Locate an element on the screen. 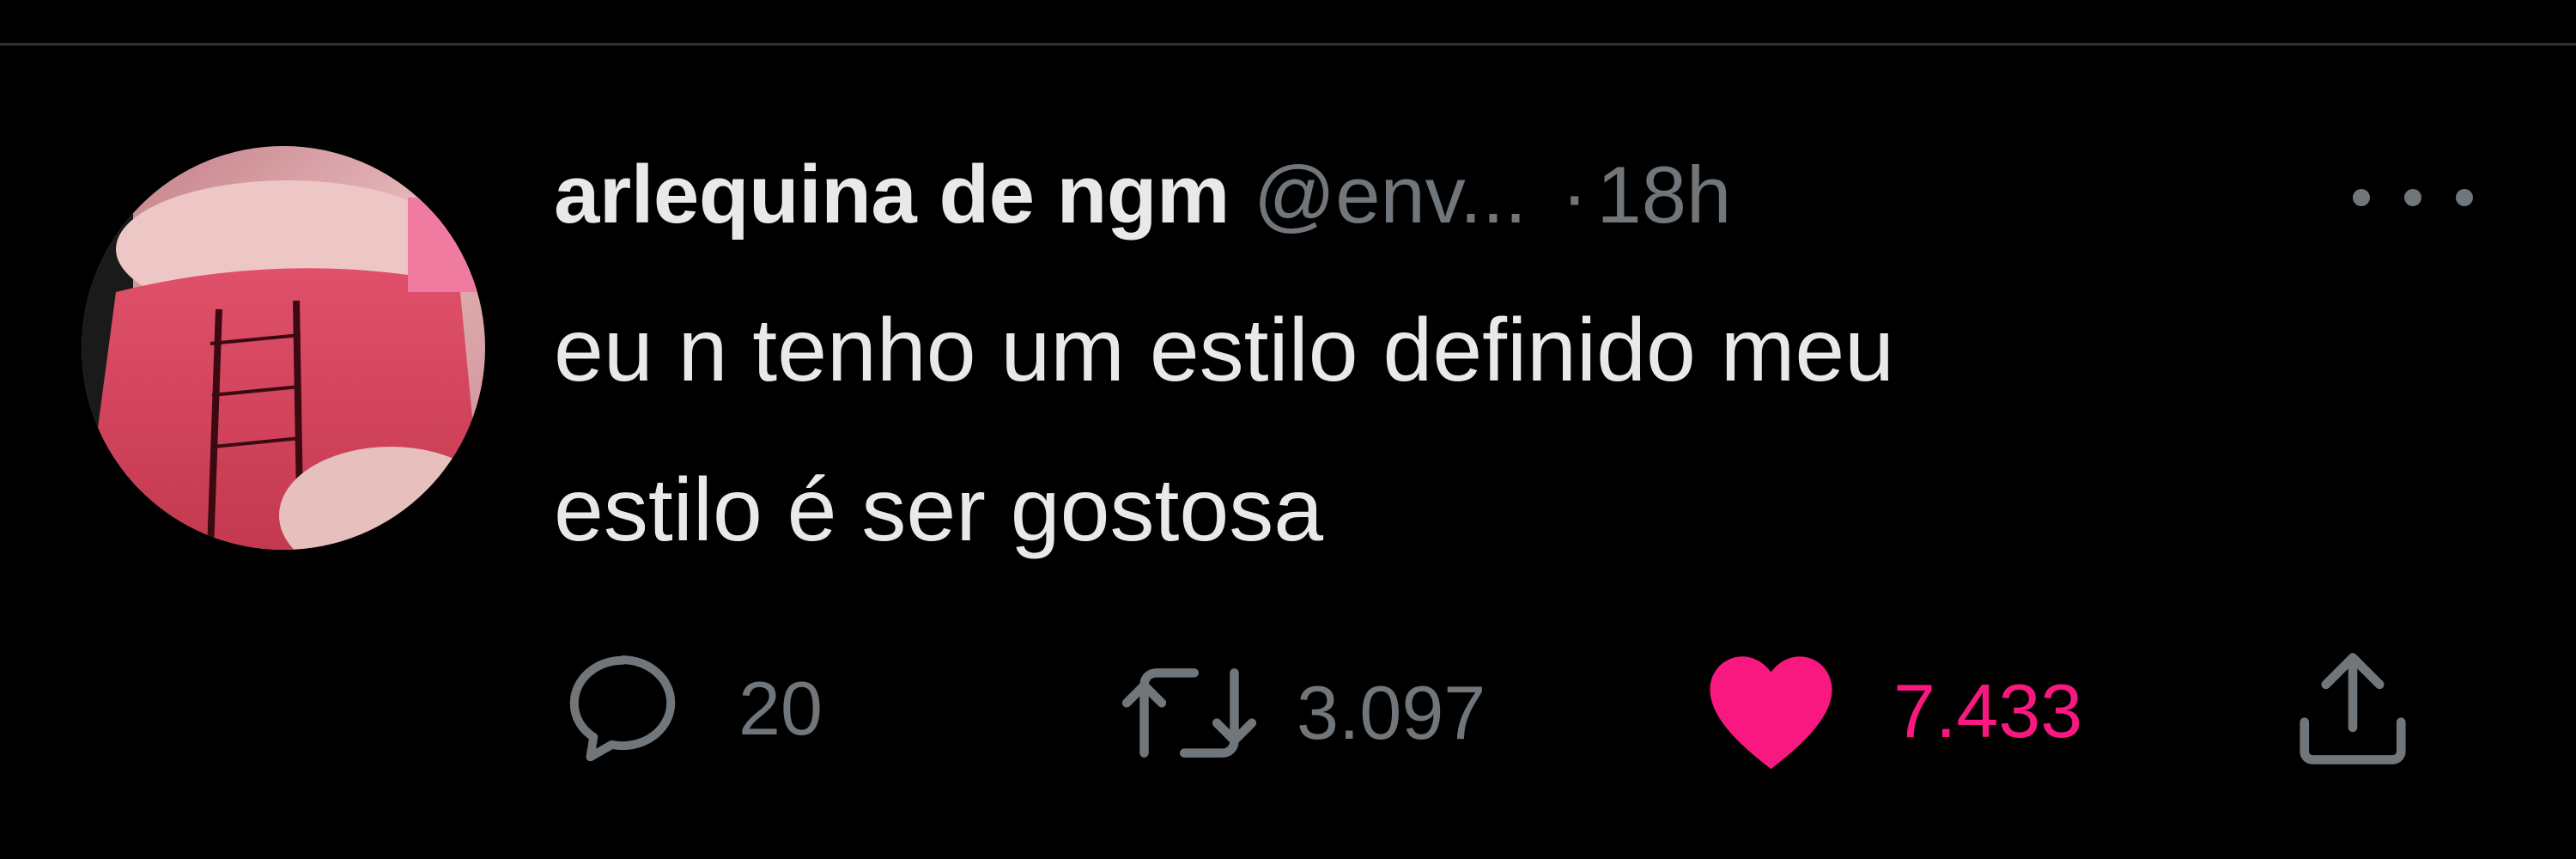  reply-button: 20 is located at coordinates (691, 709).